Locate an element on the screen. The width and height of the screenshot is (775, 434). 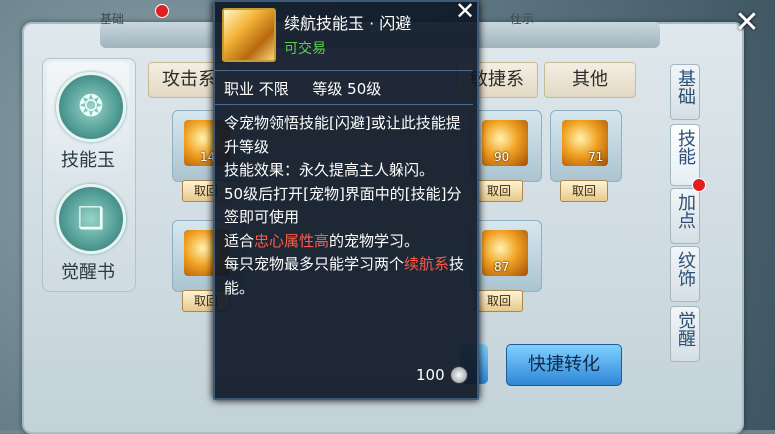
slot-count: 87 is located at coordinates (502, 267).